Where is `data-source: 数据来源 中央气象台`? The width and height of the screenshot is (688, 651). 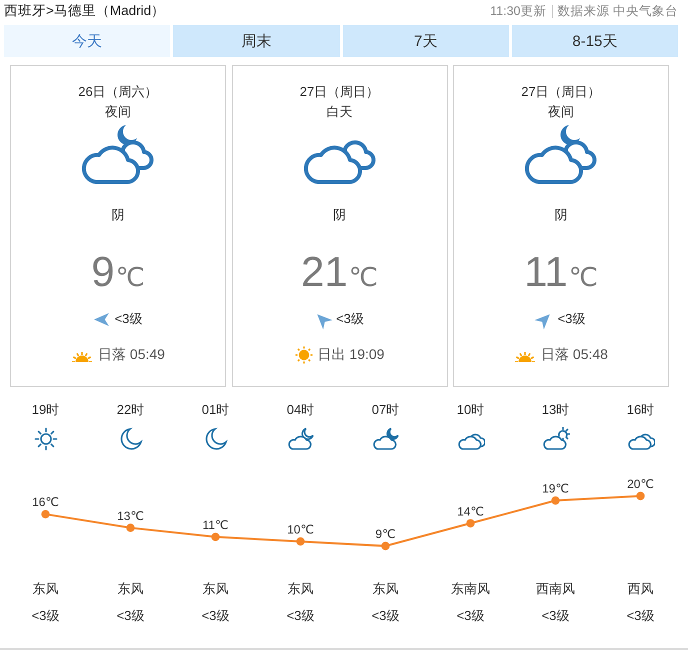
data-source: 数据来源 中央气象台 is located at coordinates (618, 11).